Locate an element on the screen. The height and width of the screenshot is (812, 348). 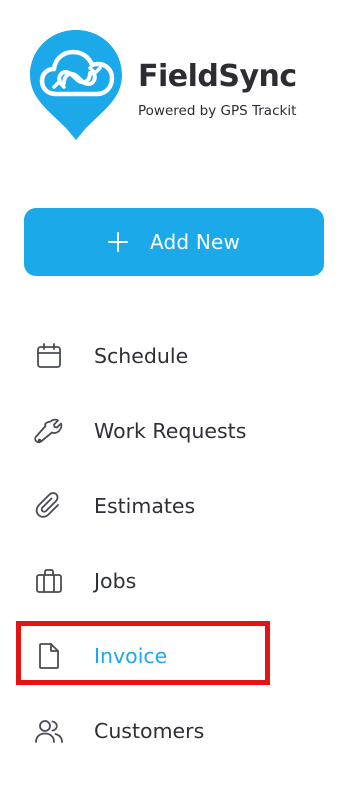
brand-logo: FieldSync Powered by GPS Trackit is located at coordinates (178, 87).